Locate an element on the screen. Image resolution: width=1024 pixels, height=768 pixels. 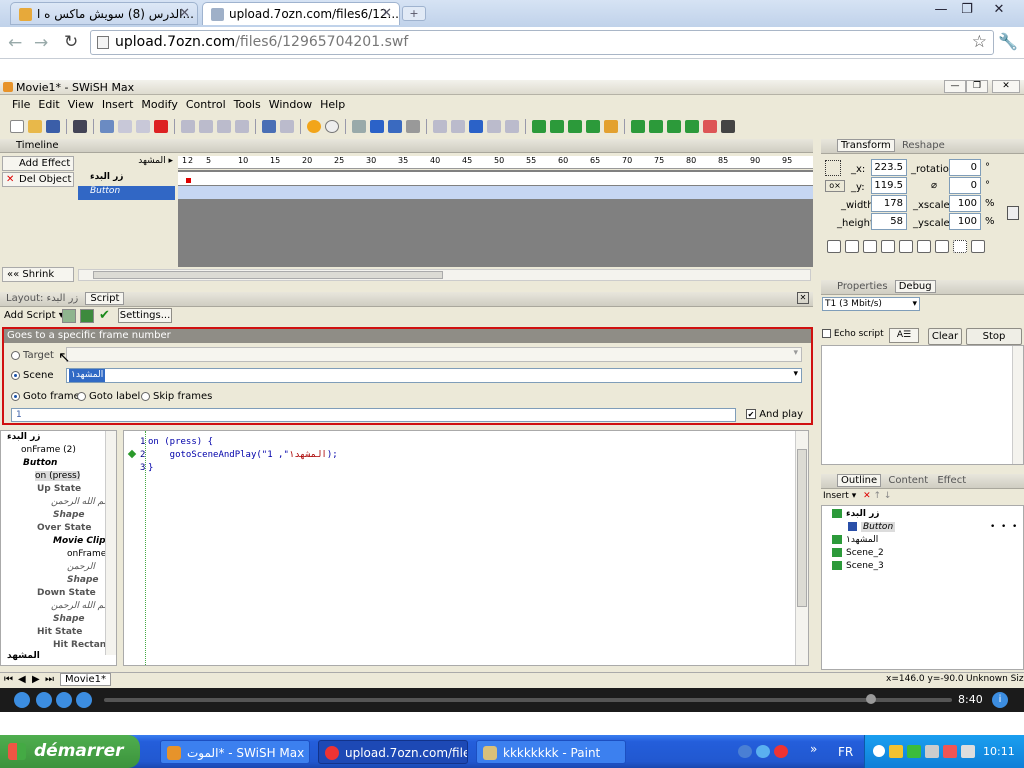
fast-forward-button is located at coordinates (84, 700).